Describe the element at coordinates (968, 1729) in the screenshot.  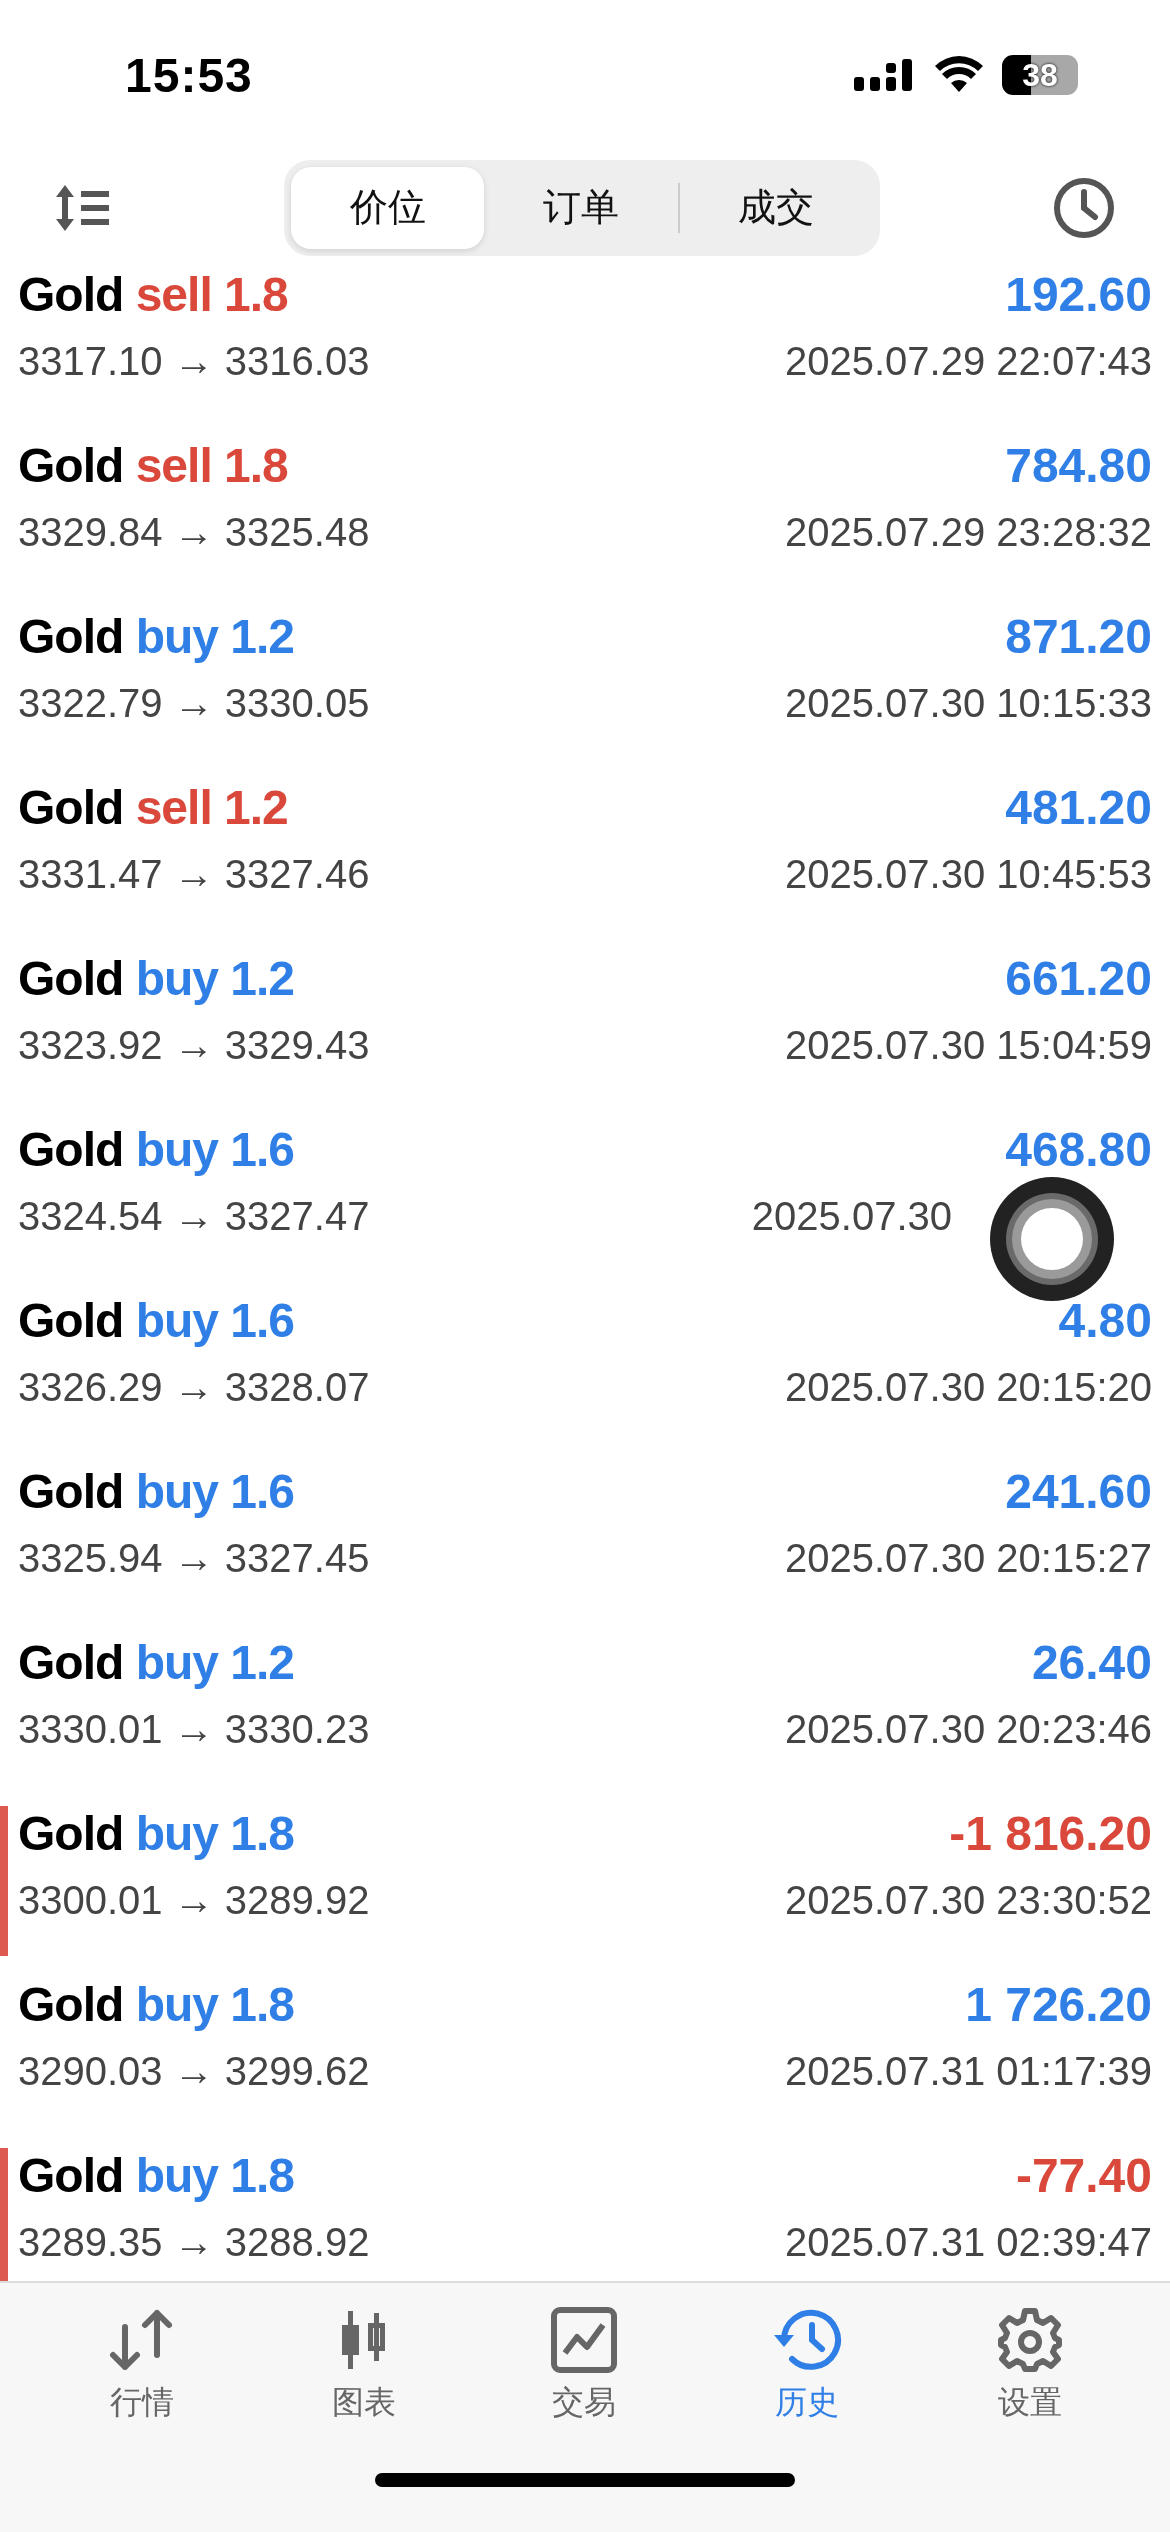
I see `deal-time: 2025.07.30 20:23:46` at that location.